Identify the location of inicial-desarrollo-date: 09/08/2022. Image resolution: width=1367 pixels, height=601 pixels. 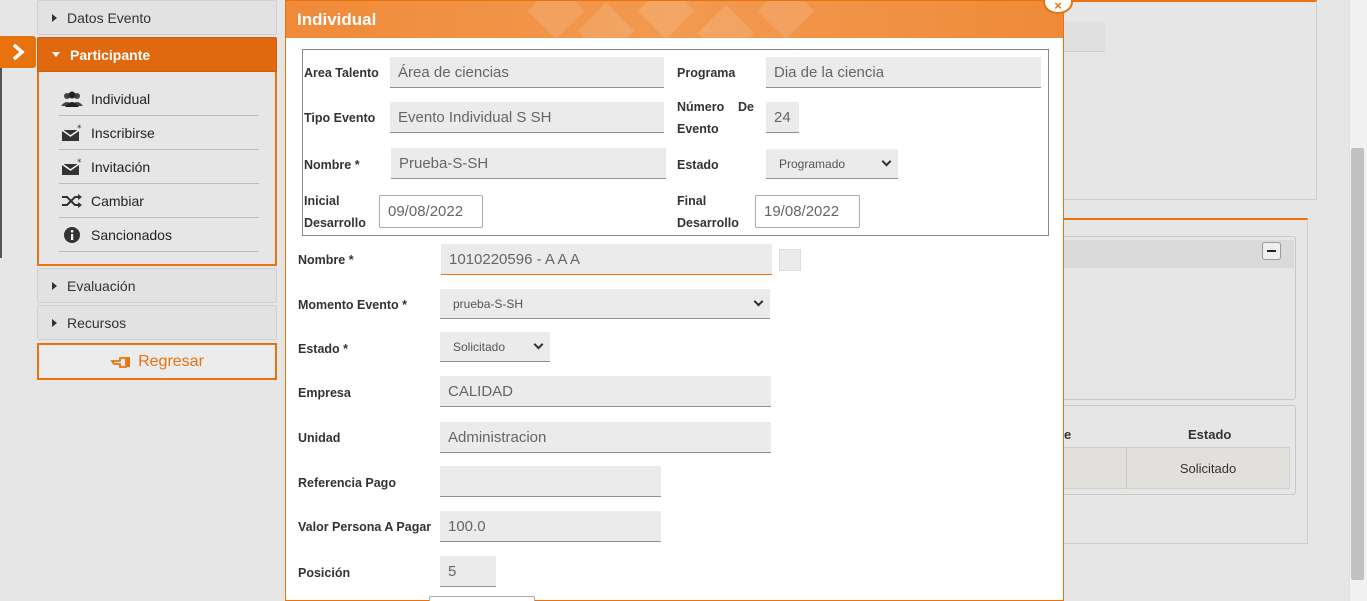
(431, 211).